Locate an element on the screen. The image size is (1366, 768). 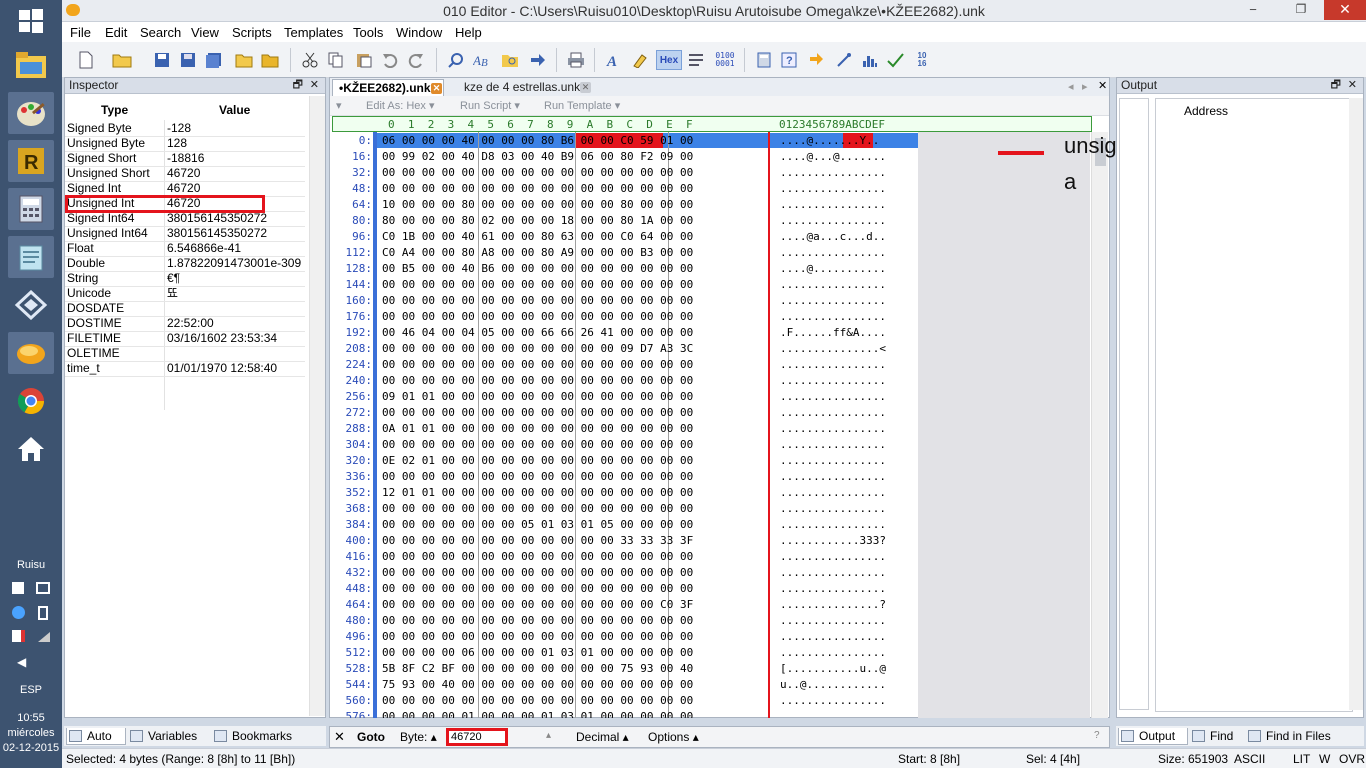
menu-edit: Edit is located at coordinates (116, 32).